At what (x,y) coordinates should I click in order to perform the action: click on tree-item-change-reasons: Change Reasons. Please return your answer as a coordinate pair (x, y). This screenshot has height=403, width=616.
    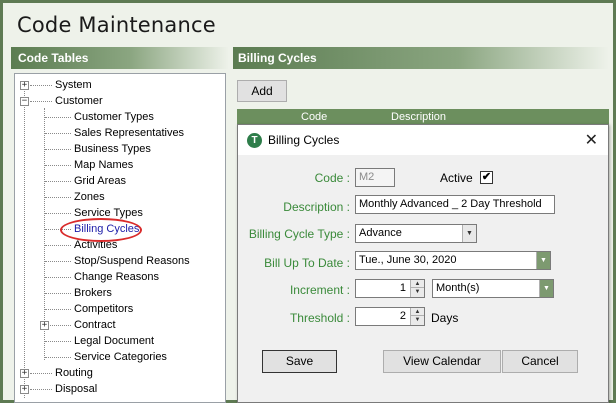
    Looking at the image, I should click on (116, 277).